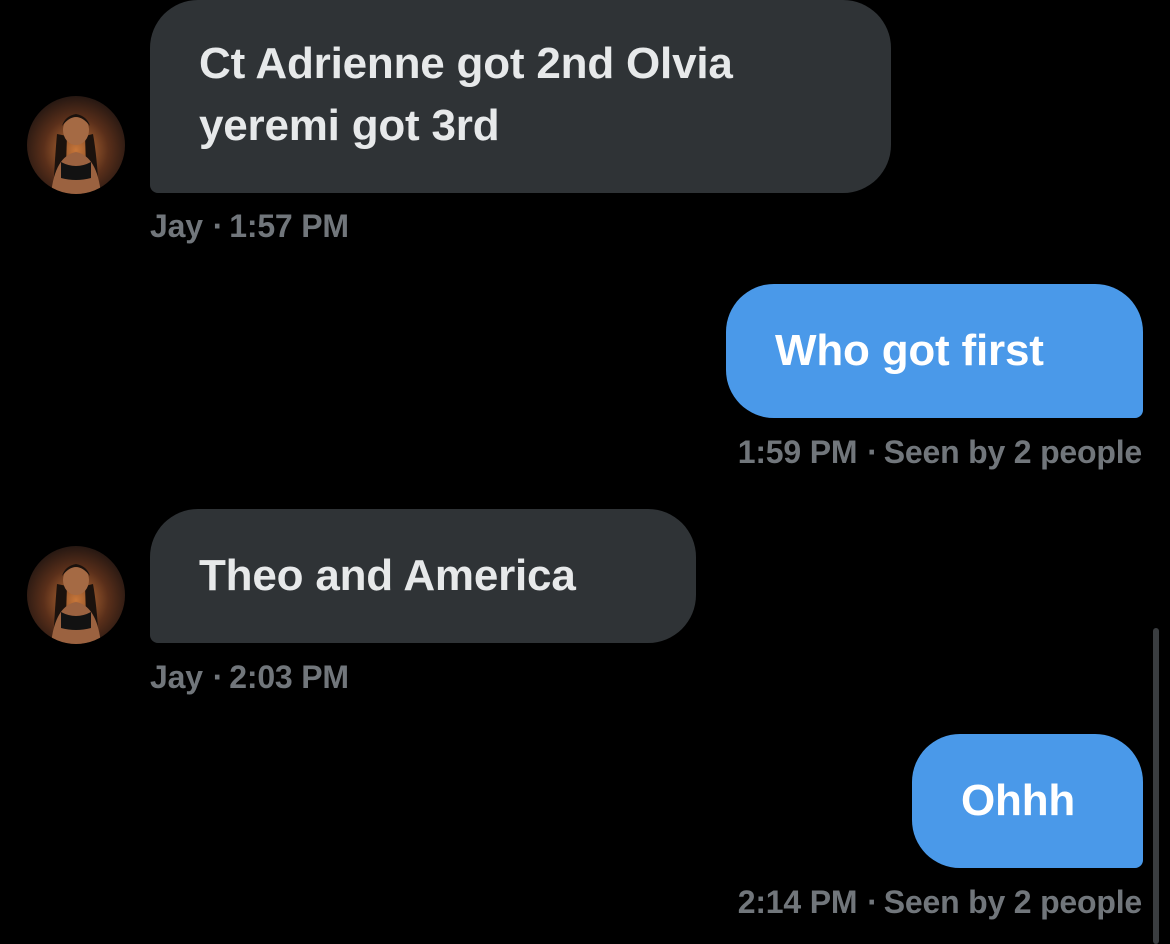 Image resolution: width=1170 pixels, height=944 pixels. I want to click on message-bubble-incoming: Theo and America, so click(423, 576).